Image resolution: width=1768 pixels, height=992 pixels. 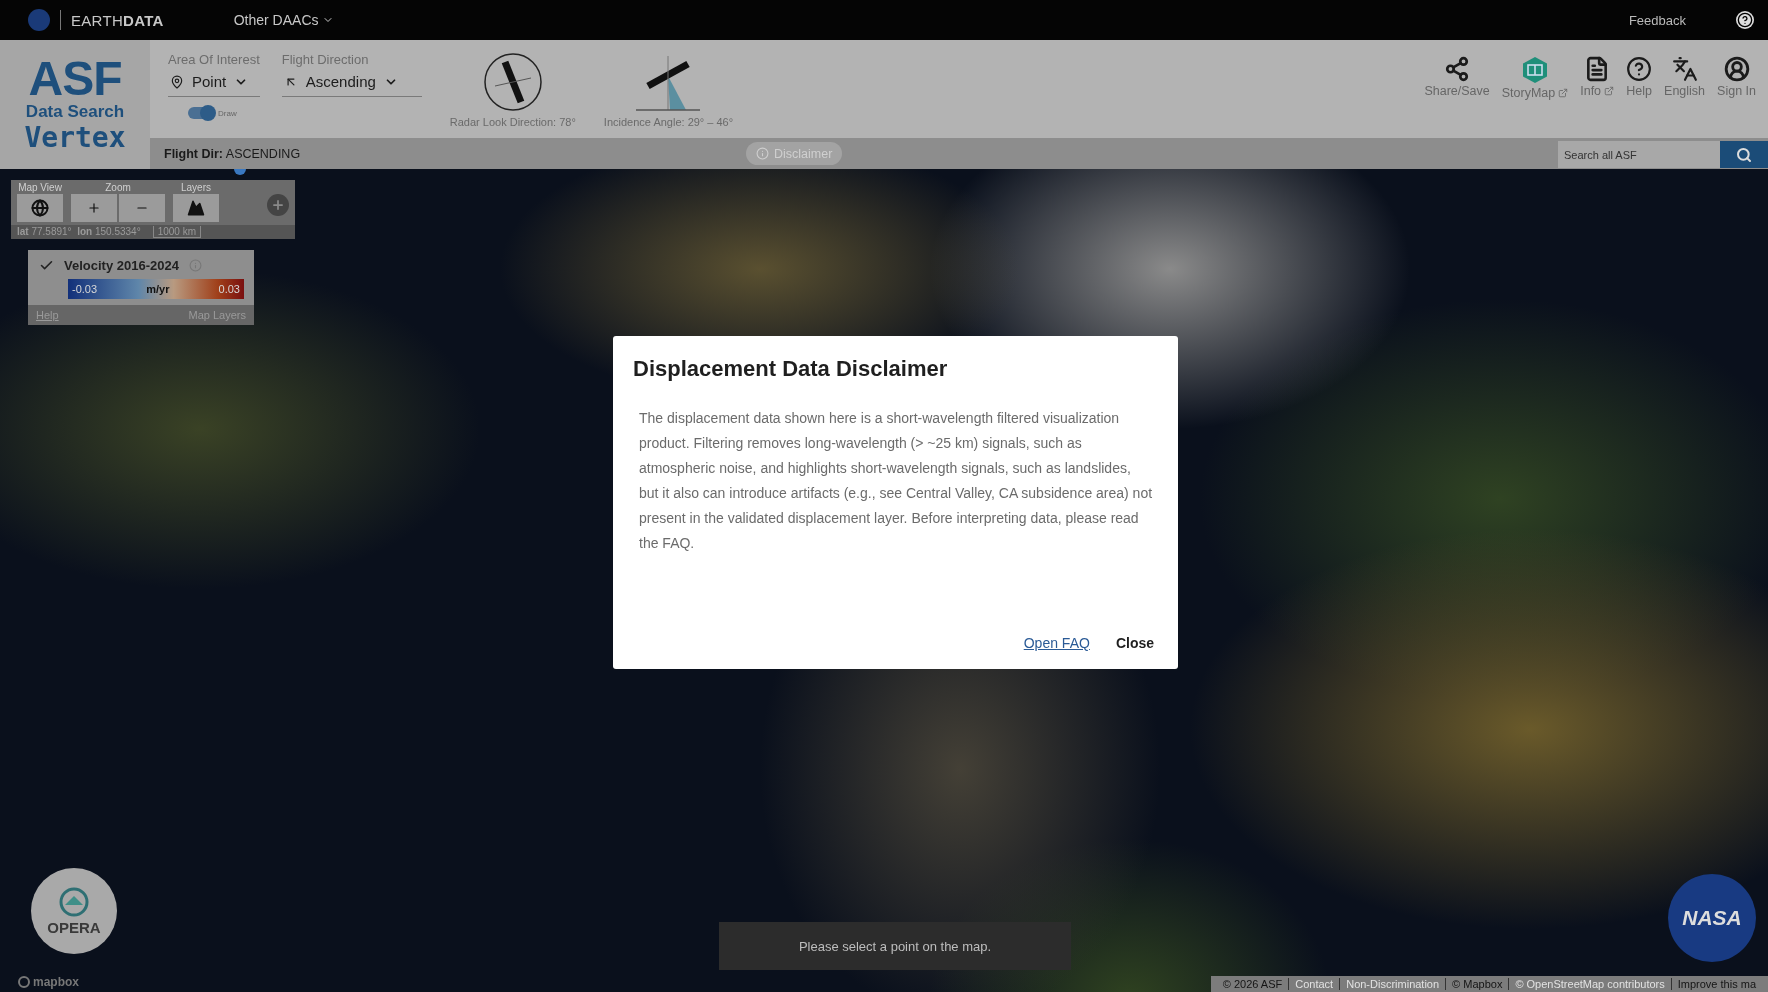 What do you see at coordinates (1657, 20) in the screenshot?
I see `feedback-link: Feedback` at bounding box center [1657, 20].